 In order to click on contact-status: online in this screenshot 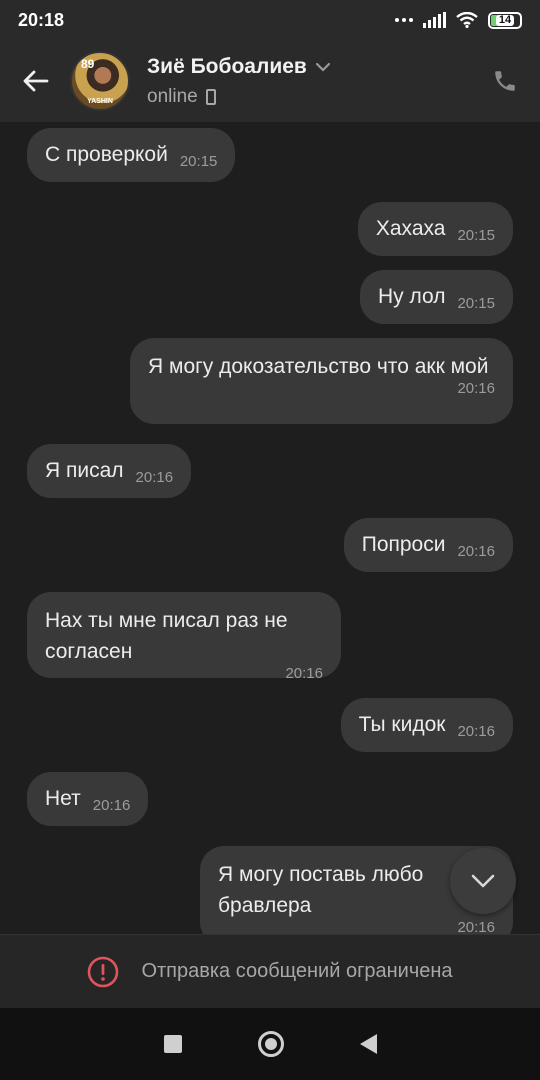, I will do `click(172, 96)`.